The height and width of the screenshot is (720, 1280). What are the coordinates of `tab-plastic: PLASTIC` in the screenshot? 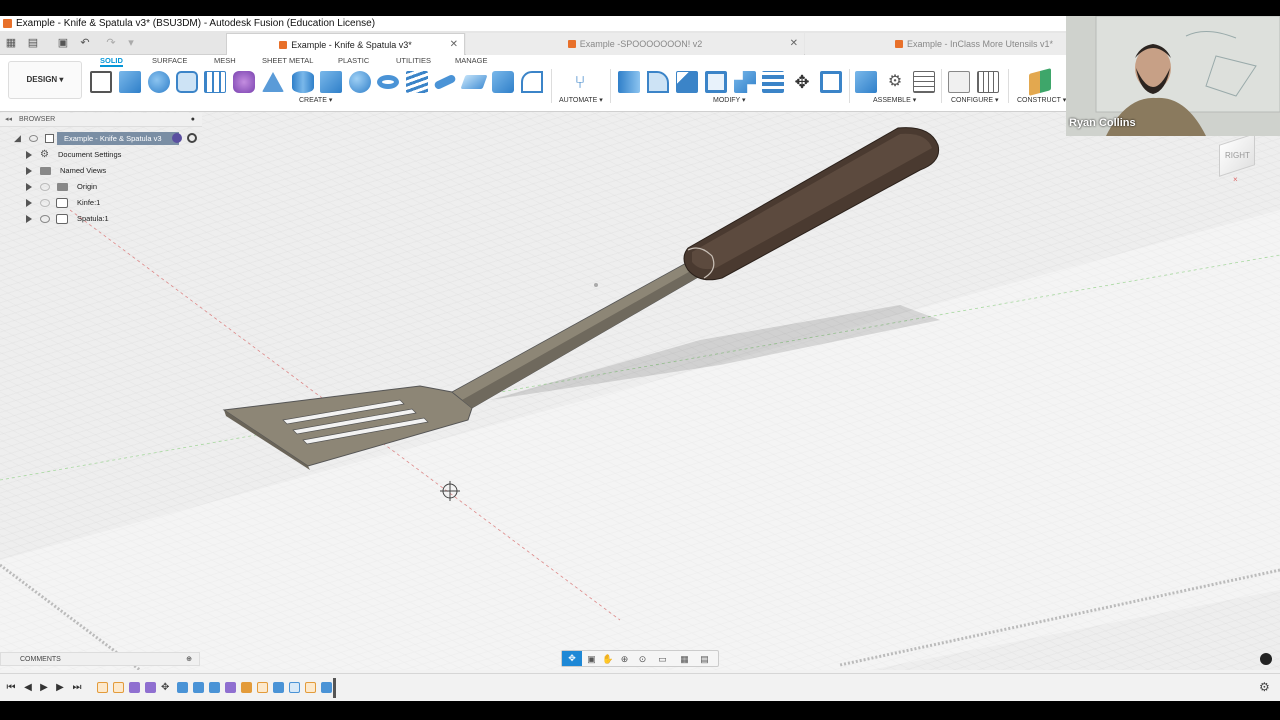 It's located at (353, 61).